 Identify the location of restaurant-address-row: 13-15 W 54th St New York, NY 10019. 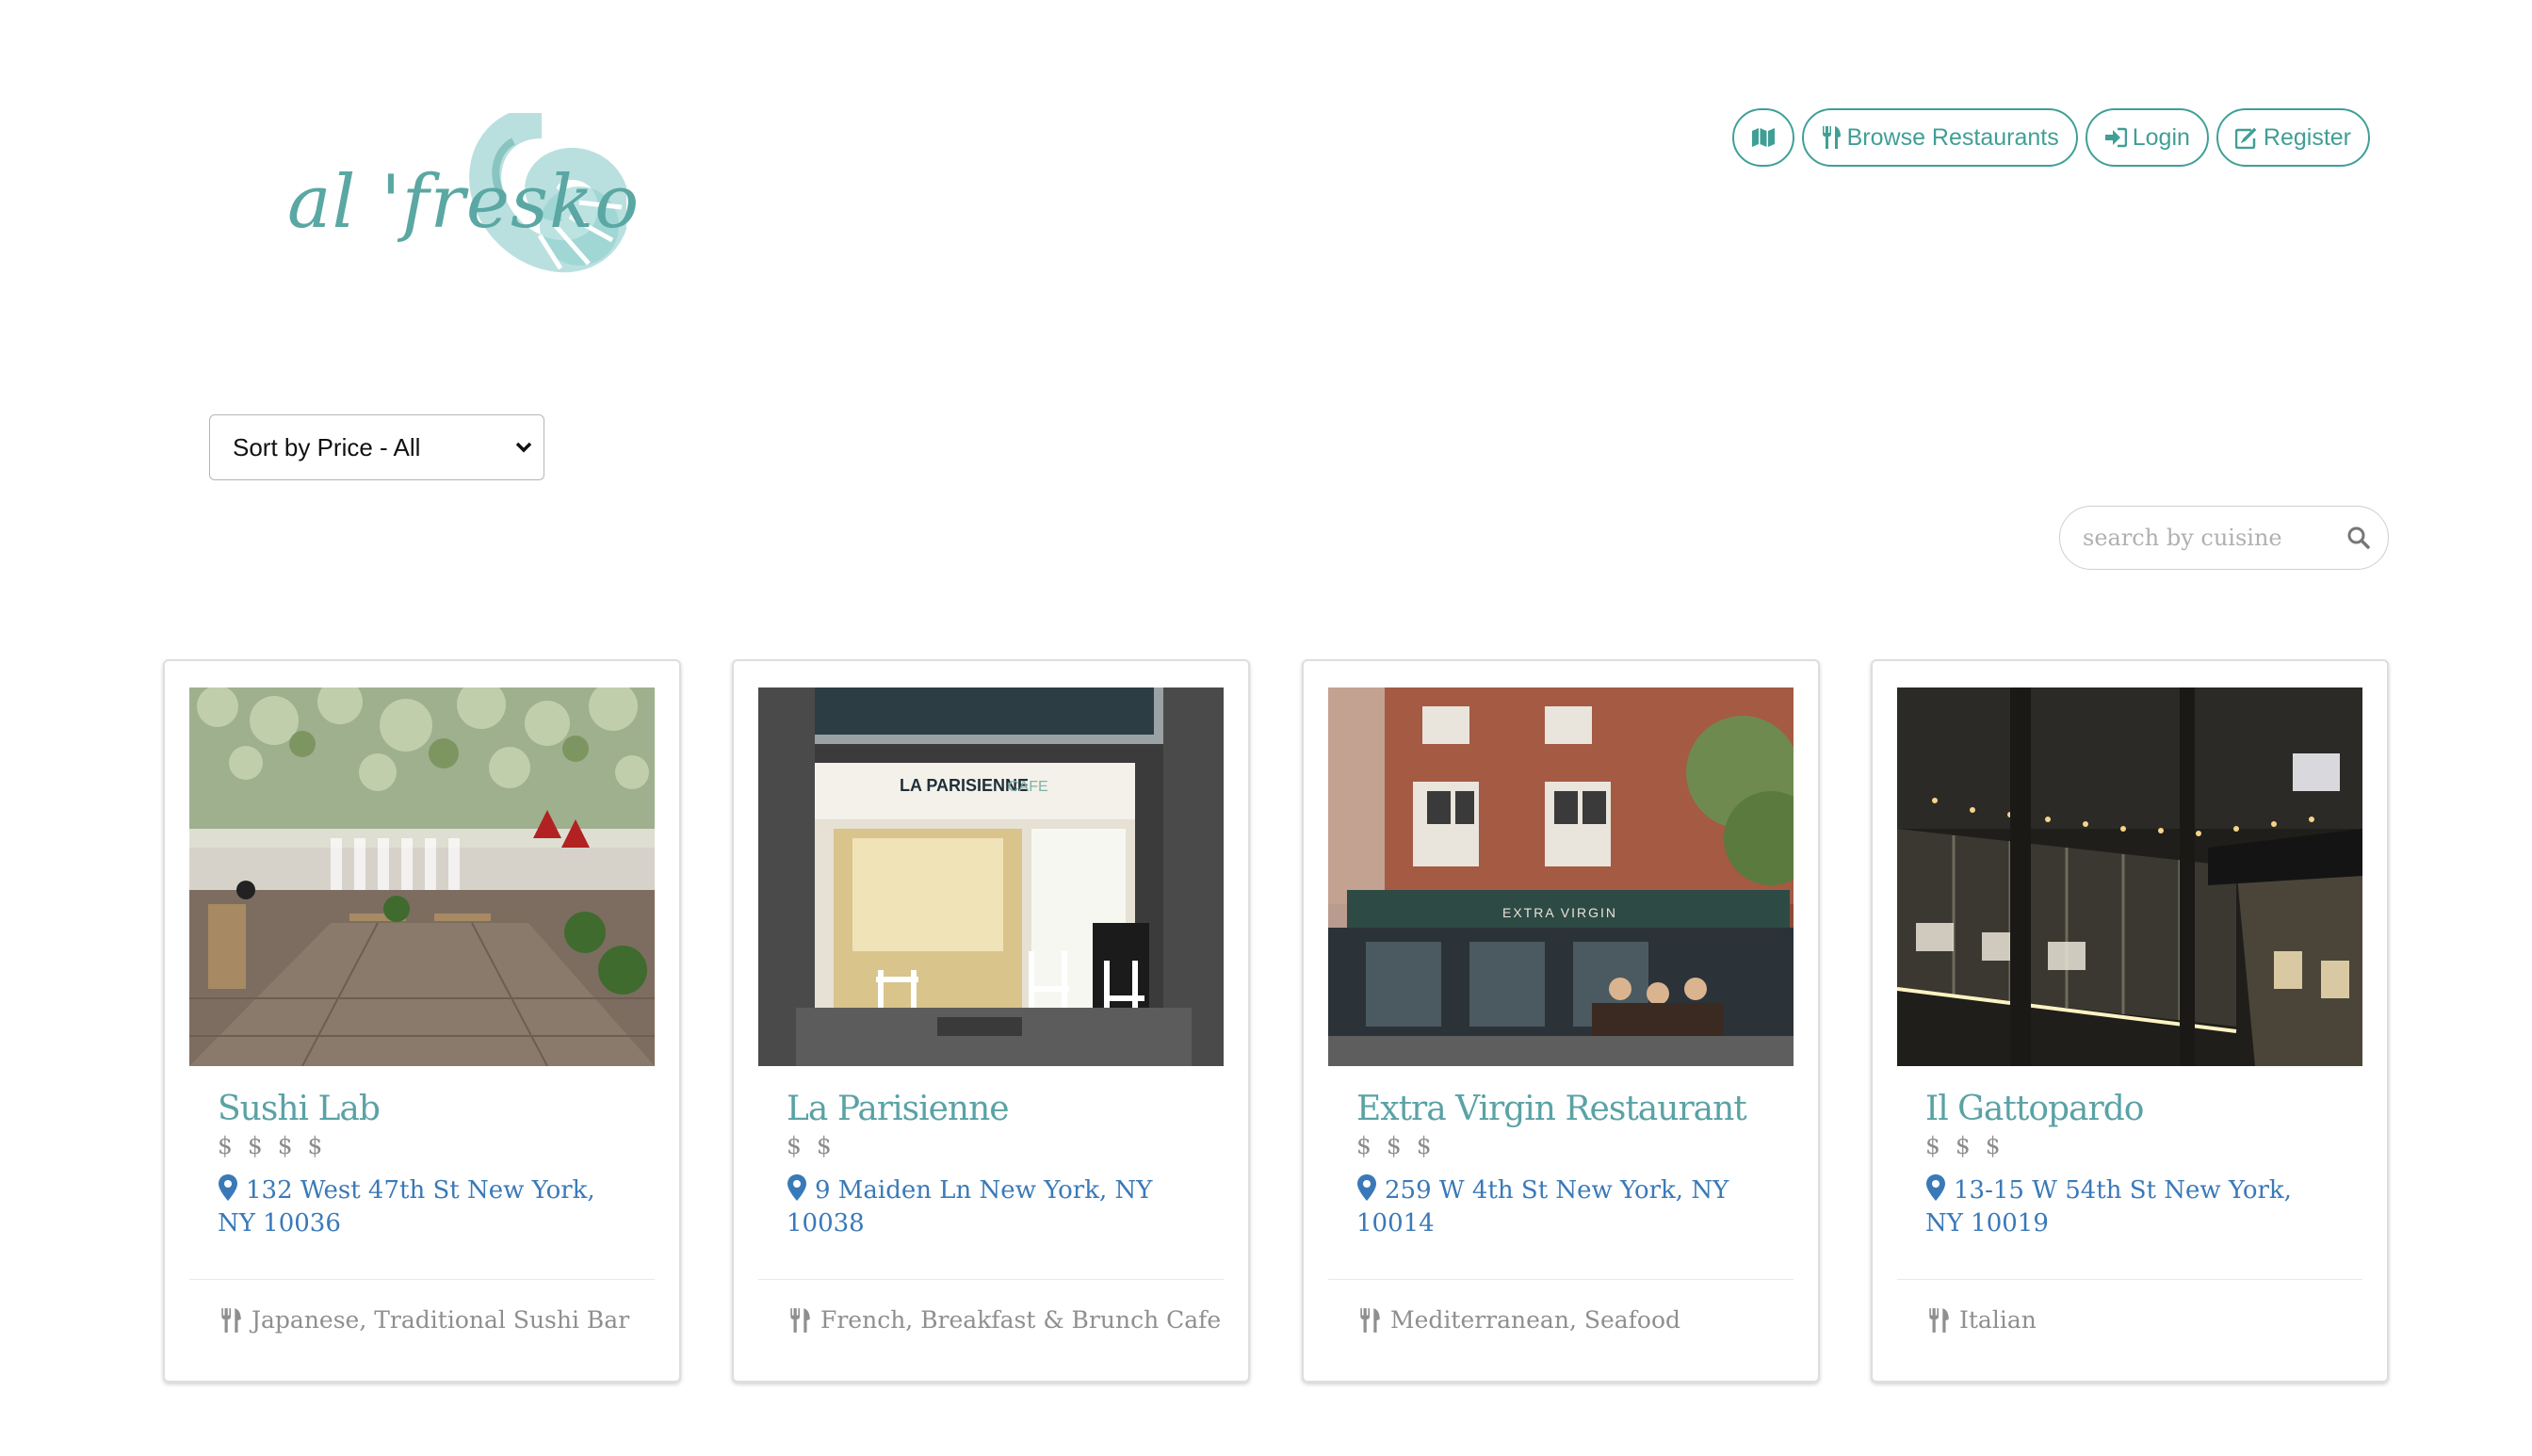
(2127, 1206).